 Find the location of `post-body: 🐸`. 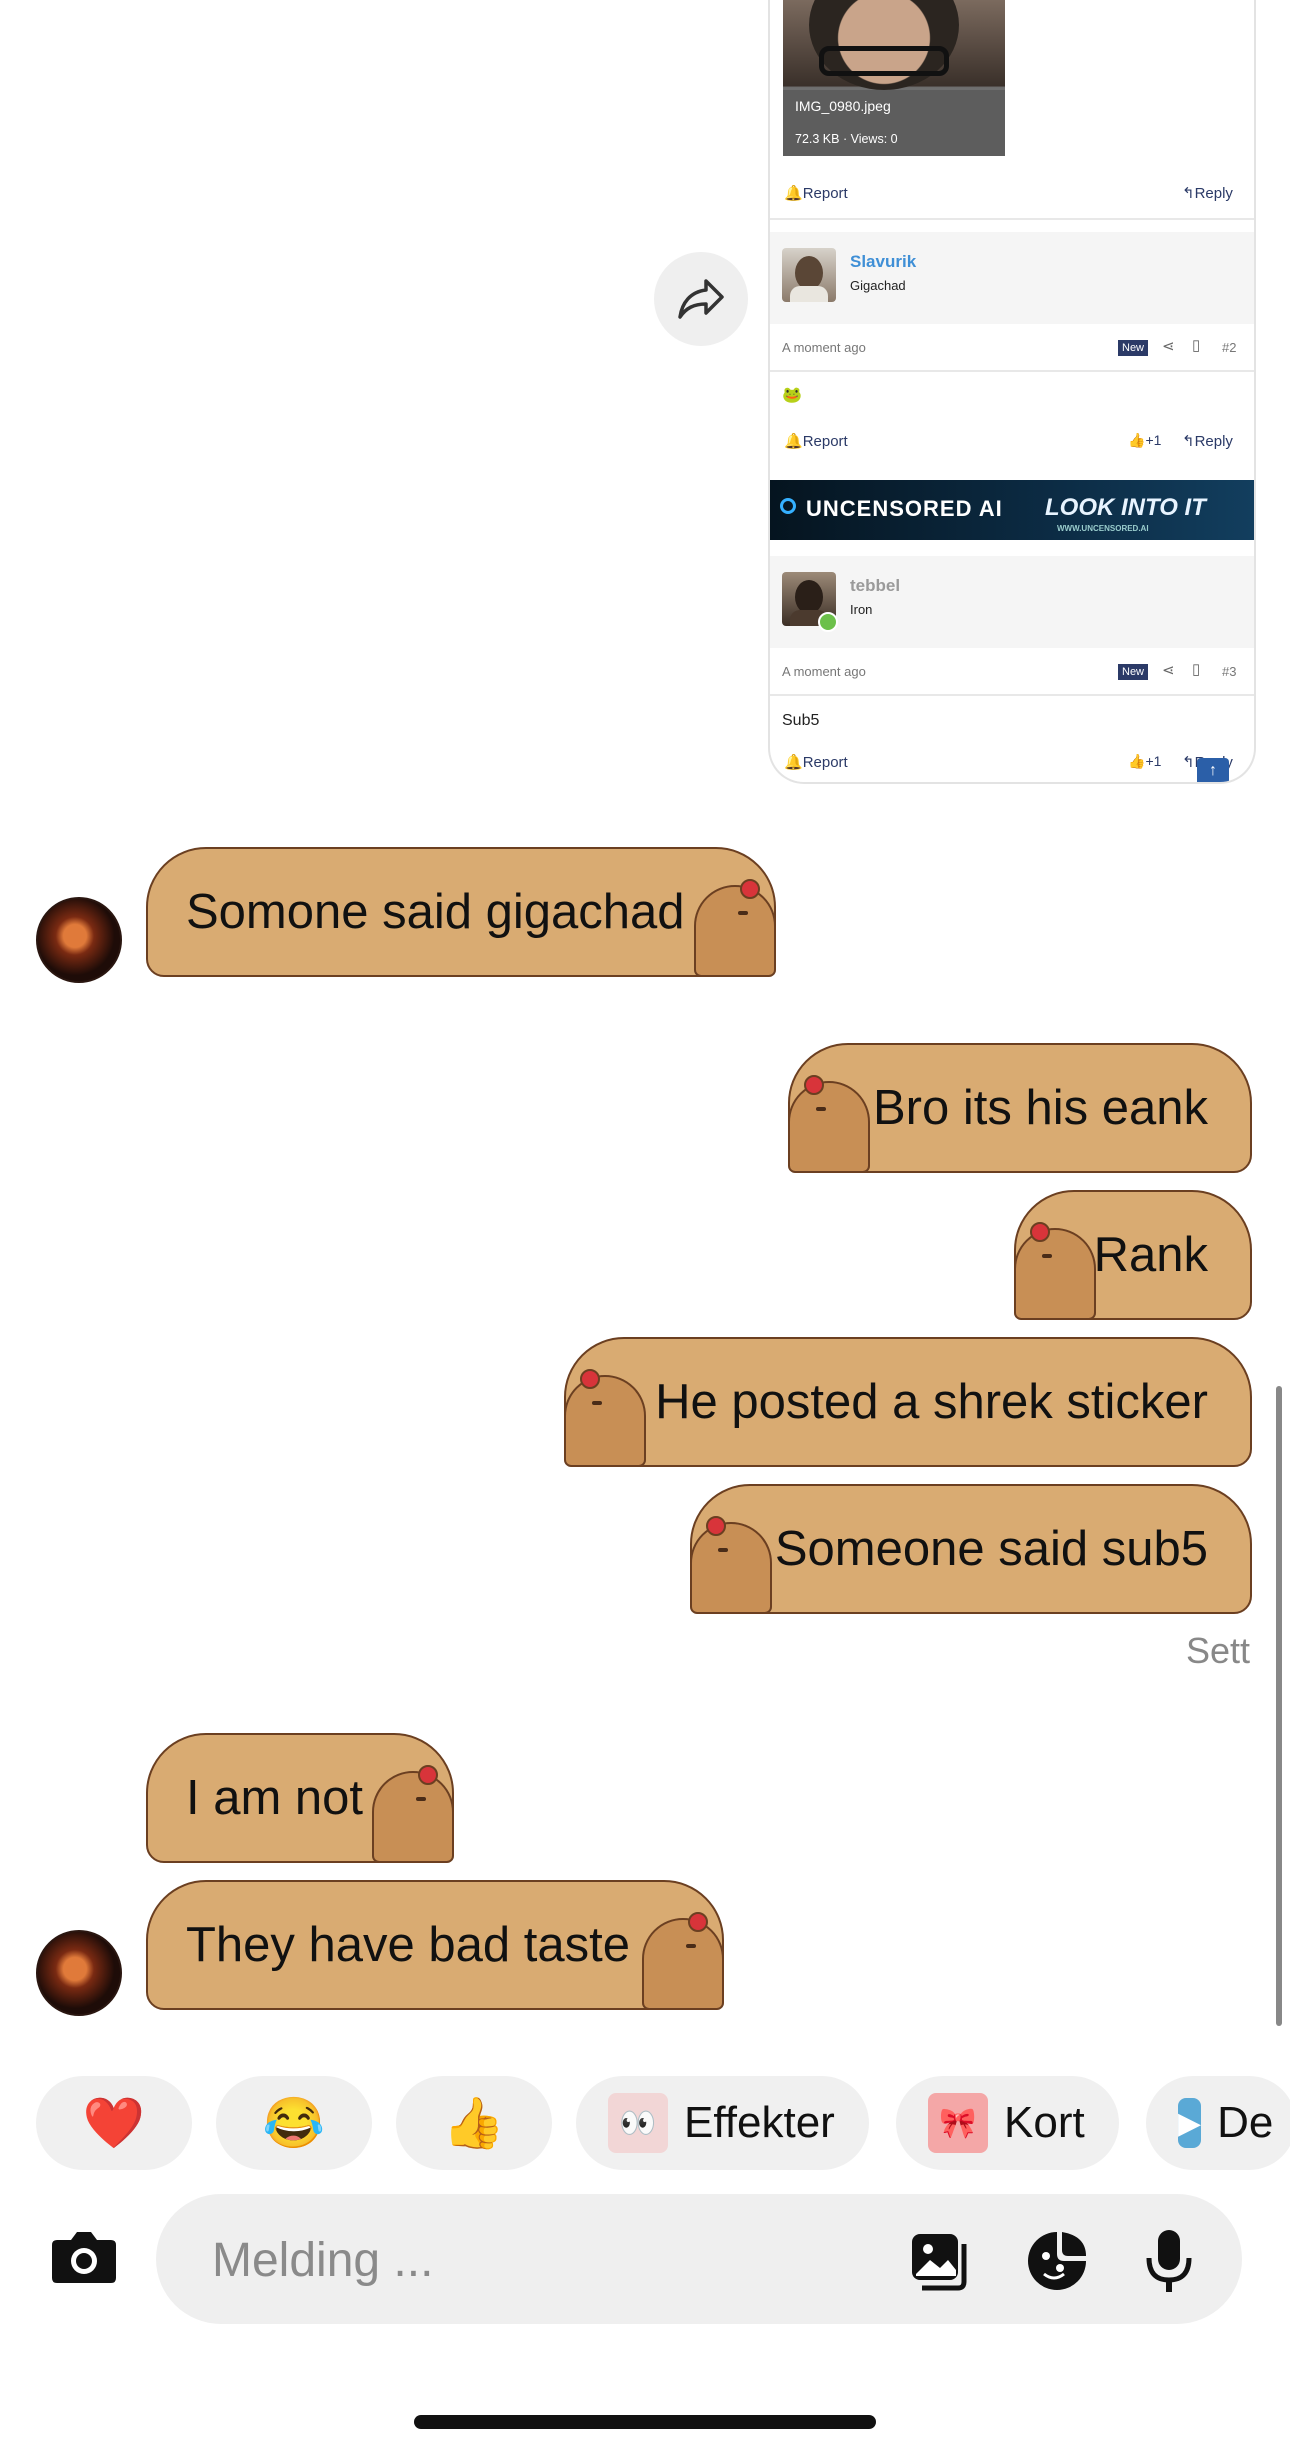

post-body: 🐸 is located at coordinates (792, 395).